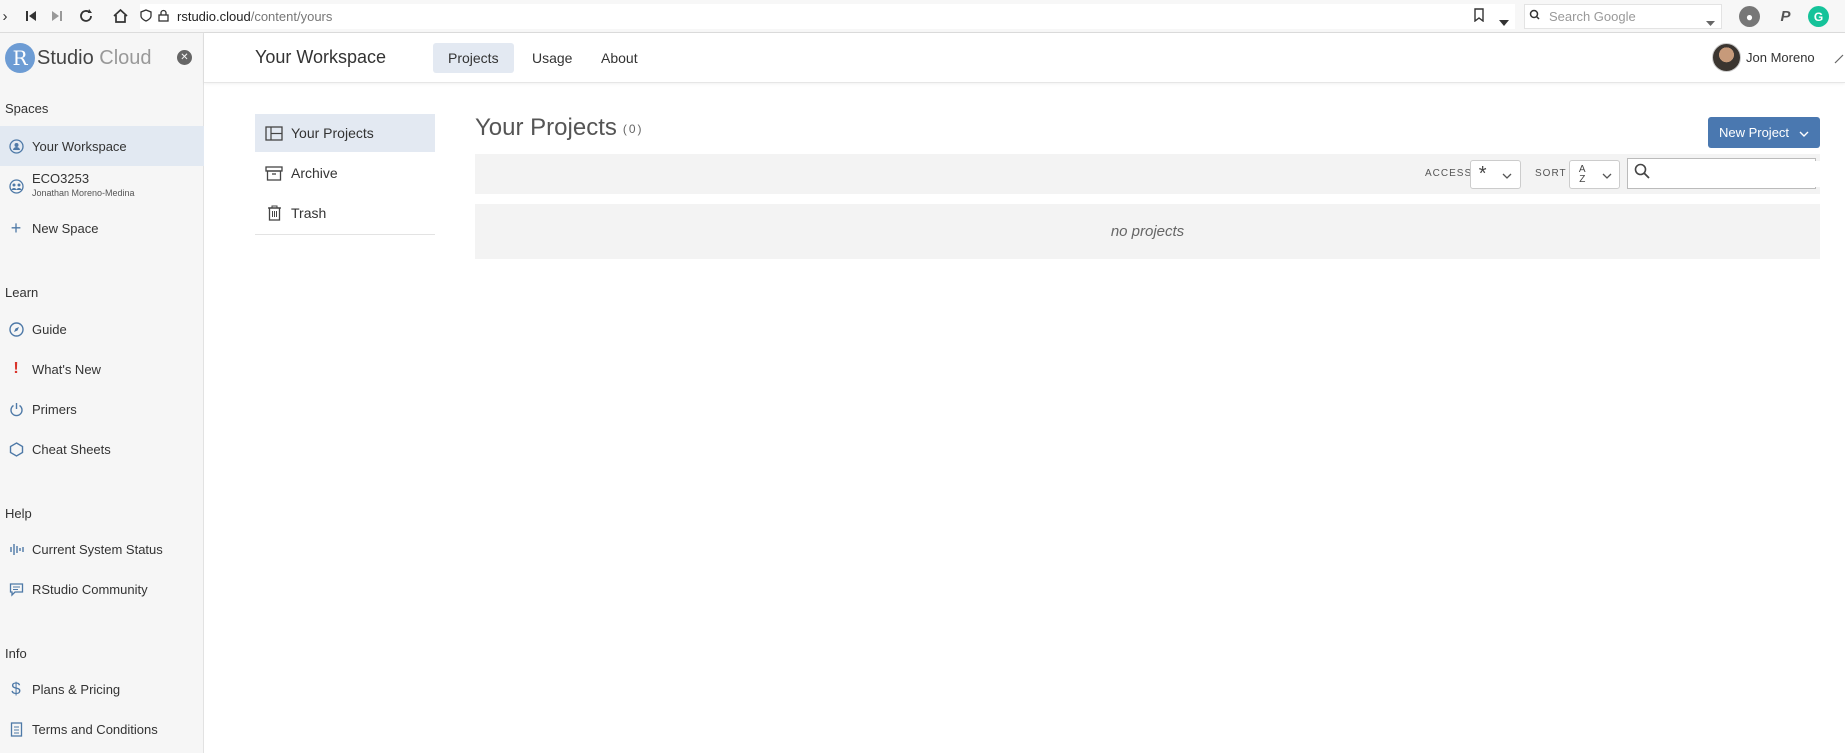  Describe the element at coordinates (97, 549) in the screenshot. I see `sidebar-item-label: Current System Status` at that location.